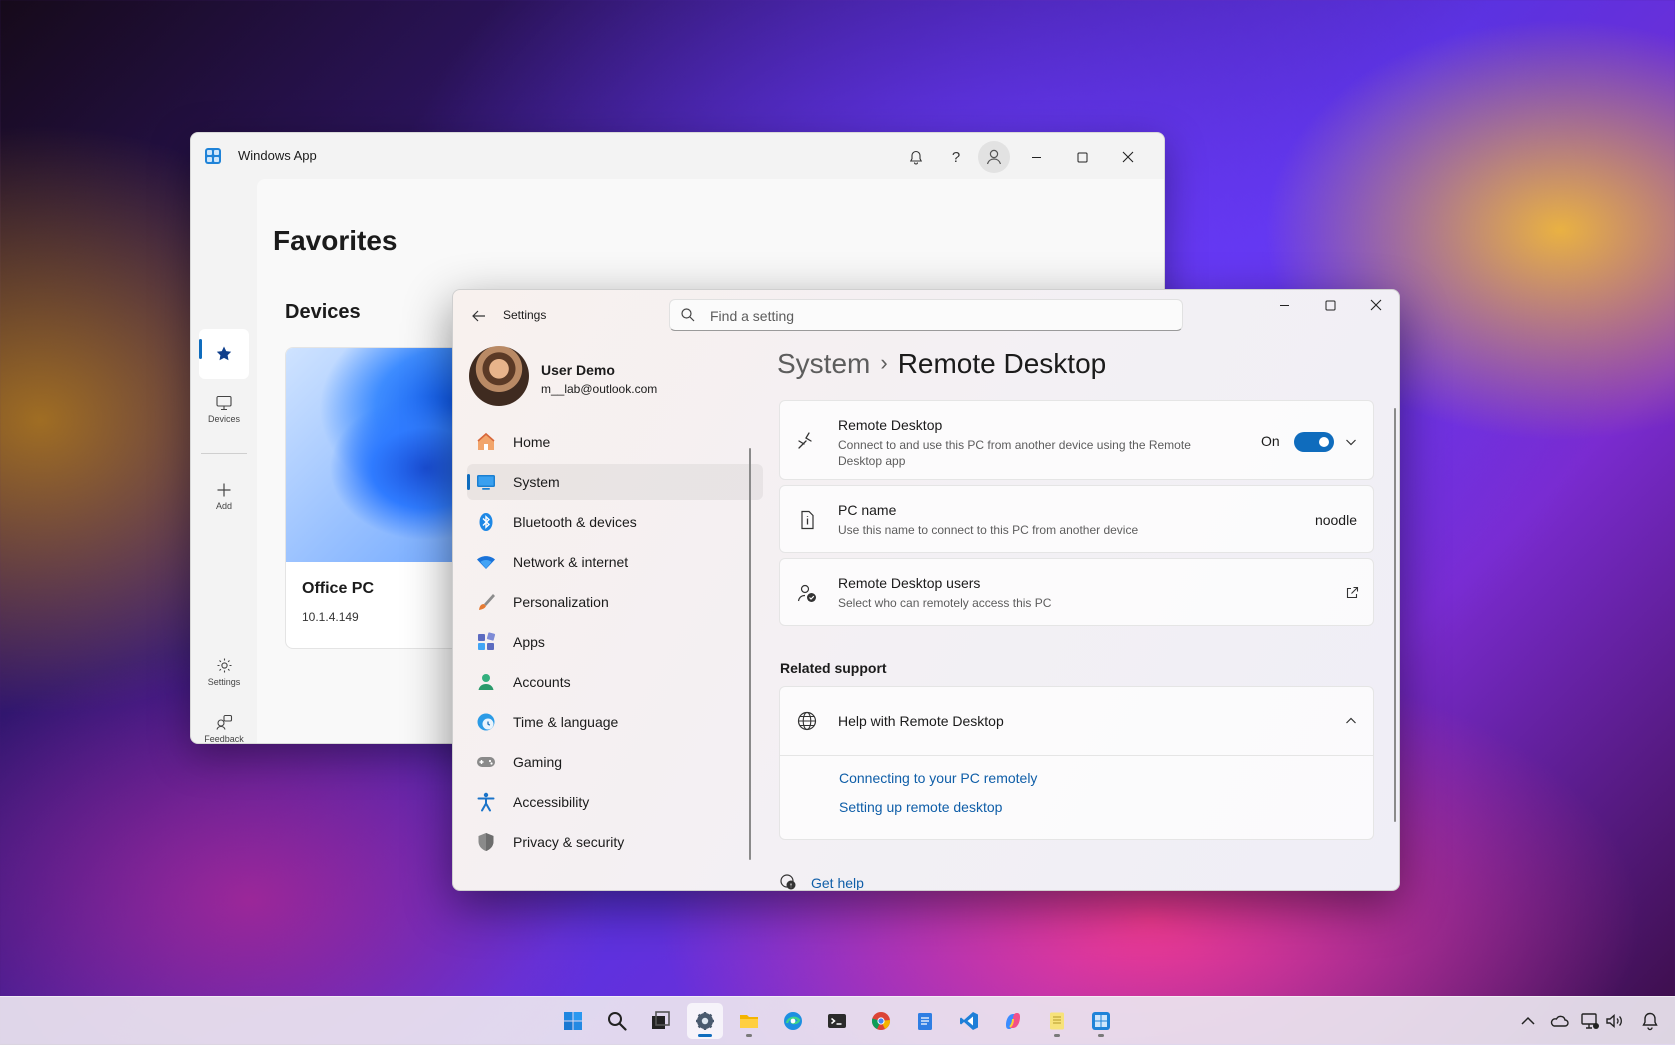 The image size is (1675, 1045). Describe the element at coordinates (1559, 1021) in the screenshot. I see `onedrive-icon` at that location.